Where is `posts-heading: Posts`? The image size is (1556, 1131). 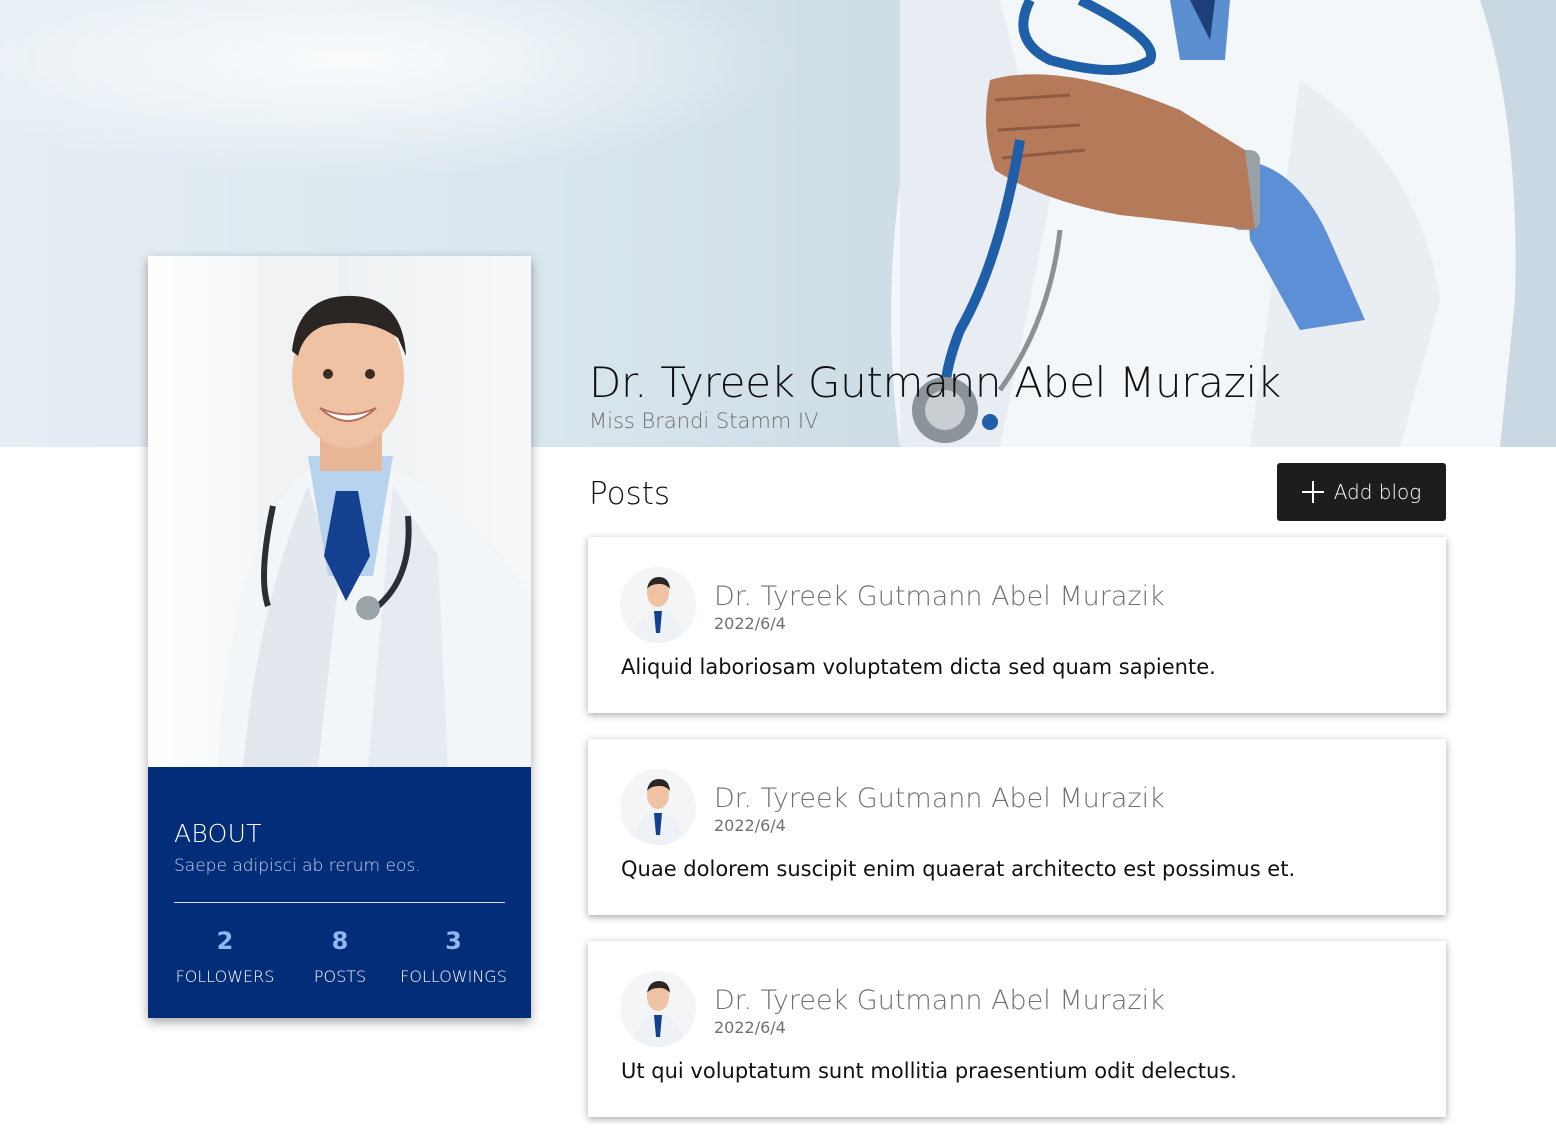 posts-heading: Posts is located at coordinates (630, 494).